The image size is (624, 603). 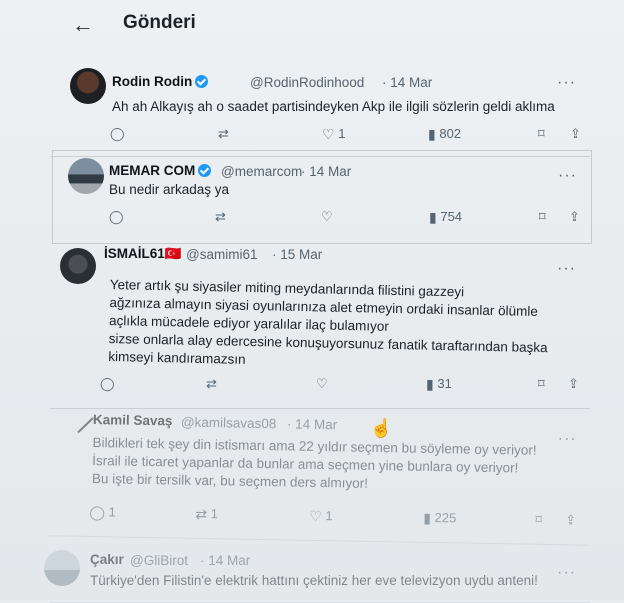 What do you see at coordinates (107, 559) in the screenshot?
I see `author-name: Çakır` at bounding box center [107, 559].